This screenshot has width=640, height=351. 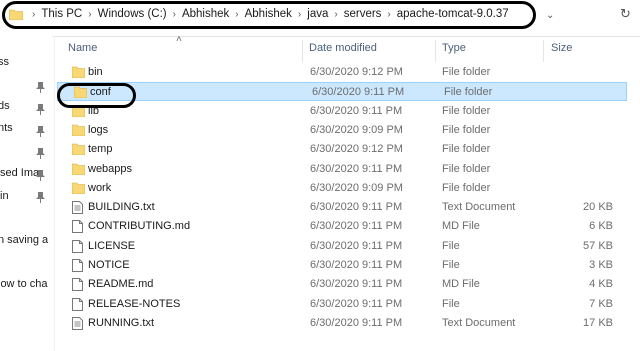 I want to click on file-name: RELEASE-NOTES, so click(x=134, y=304).